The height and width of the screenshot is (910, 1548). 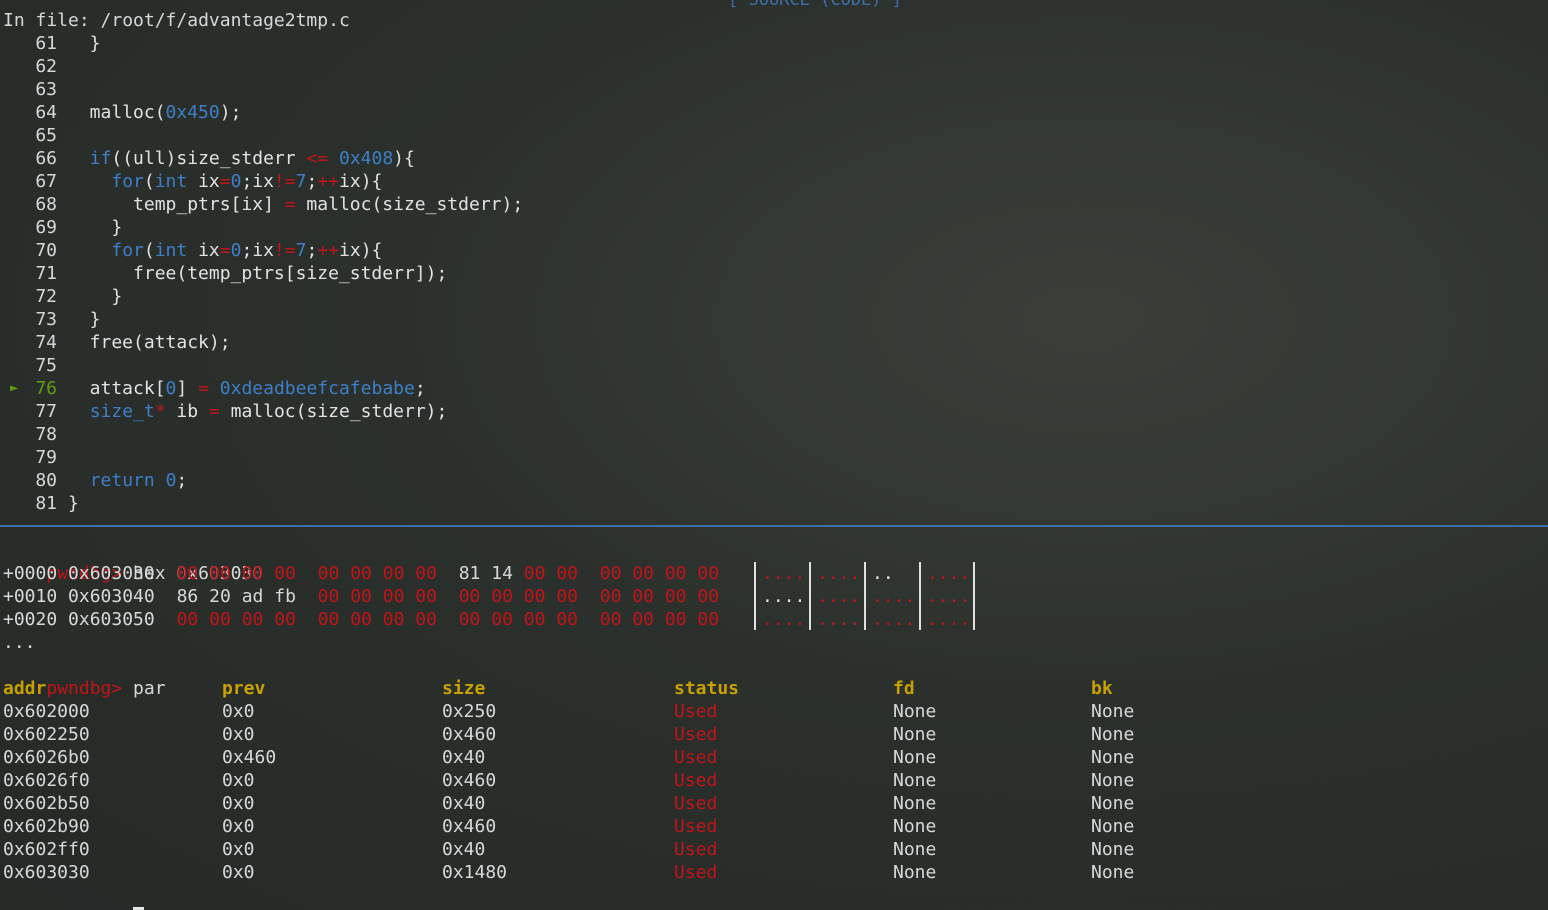 I want to click on table-cell-addr: 0x602250, so click(x=46, y=734).